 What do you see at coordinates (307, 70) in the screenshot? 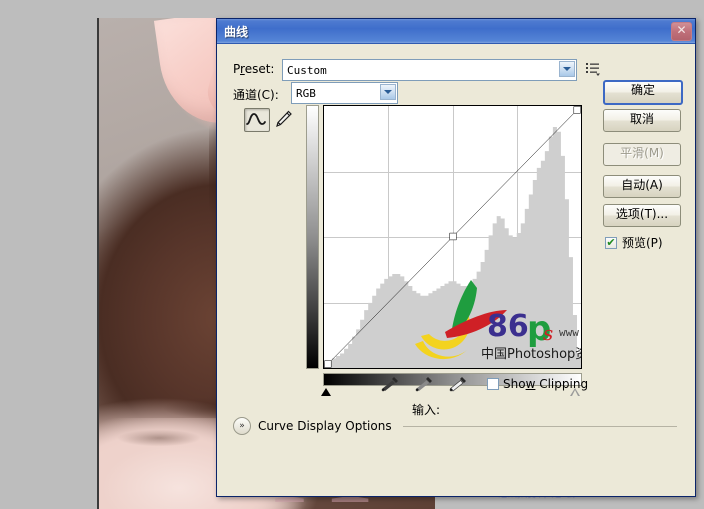
I see `preset-value: Custom` at bounding box center [307, 70].